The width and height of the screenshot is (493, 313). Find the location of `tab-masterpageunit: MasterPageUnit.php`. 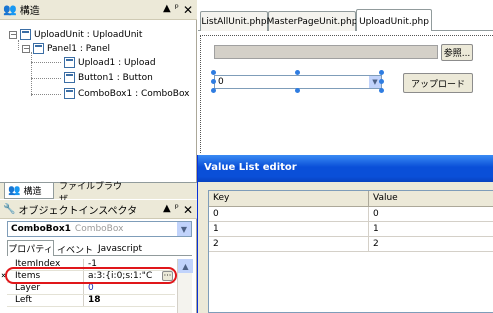

tab-masterpageunit: MasterPageUnit.php is located at coordinates (312, 21).